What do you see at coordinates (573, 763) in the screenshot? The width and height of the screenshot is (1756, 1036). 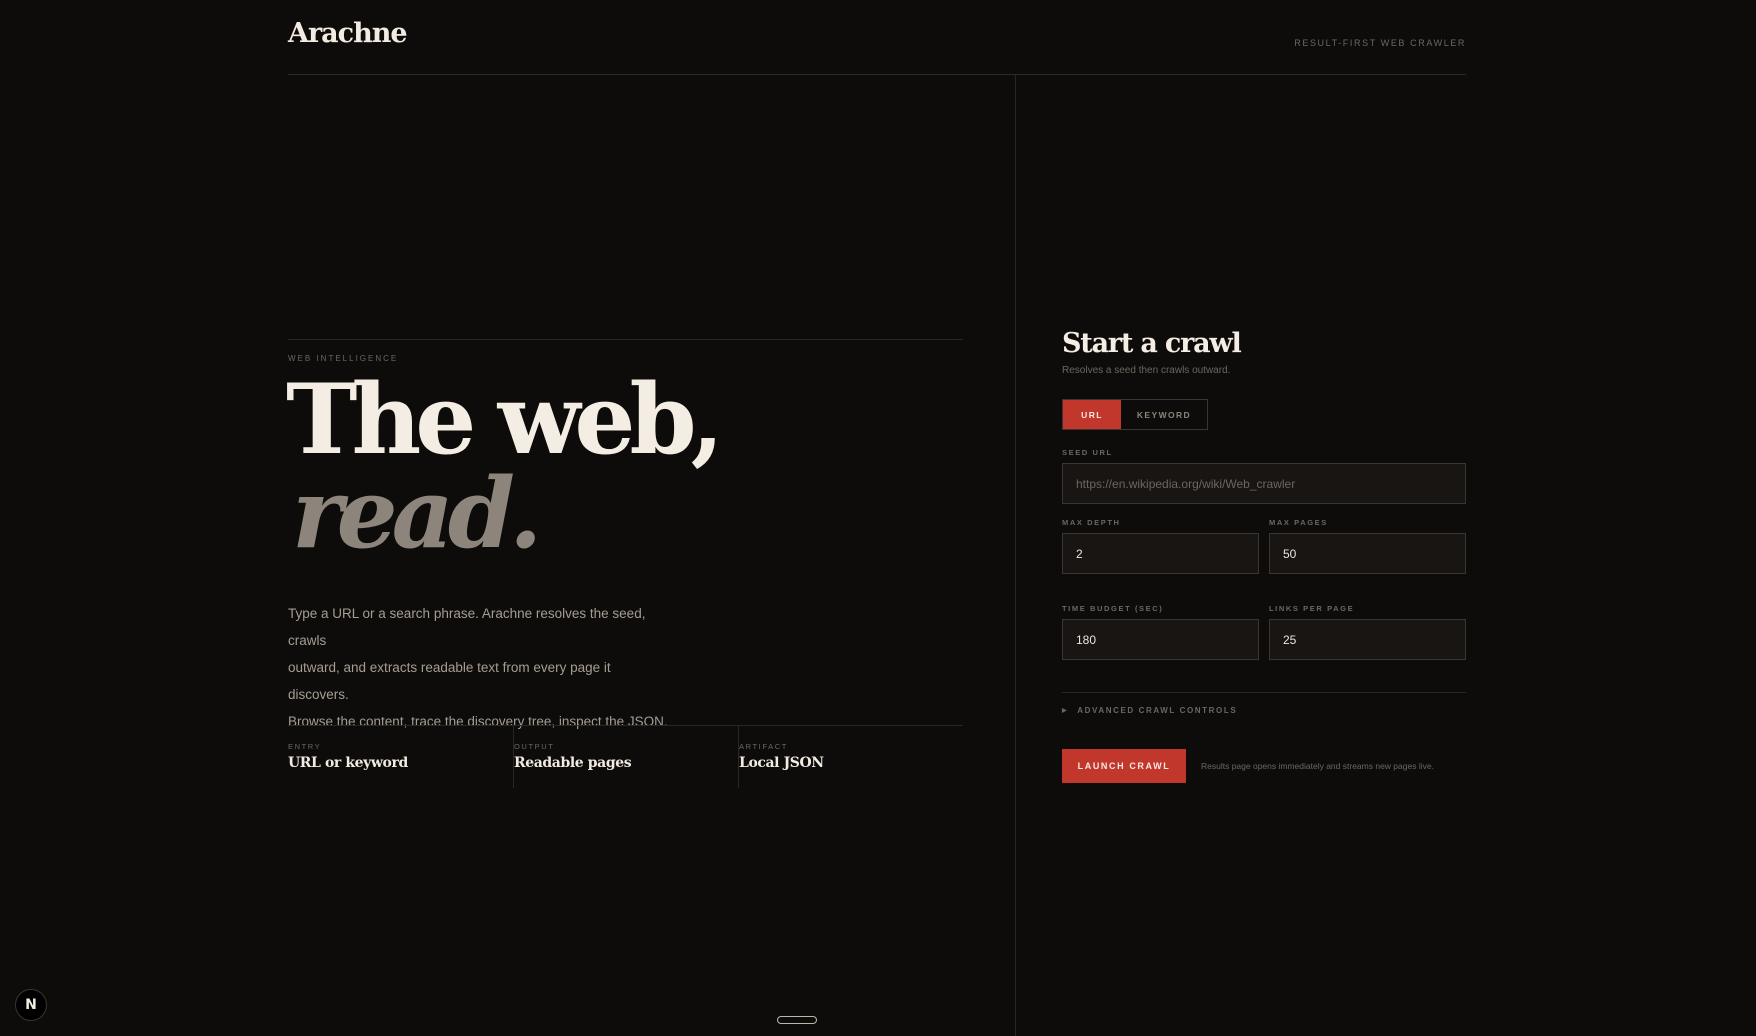 I see `fact-value: Readable pages` at bounding box center [573, 763].